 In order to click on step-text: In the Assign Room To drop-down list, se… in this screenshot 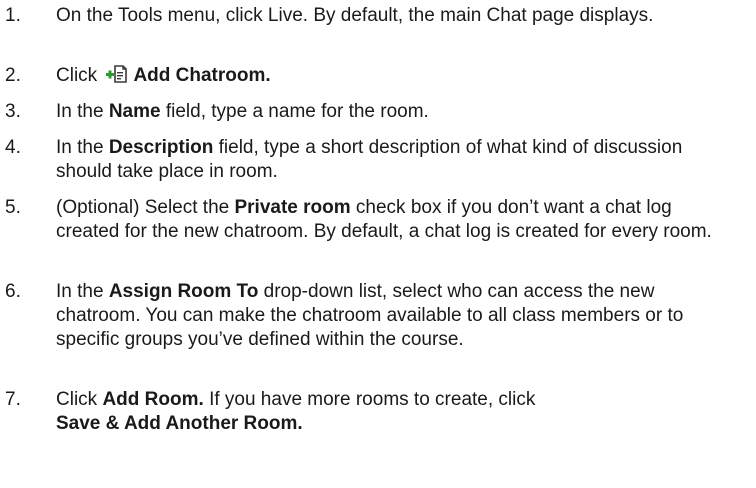, I will do `click(396, 316)`.